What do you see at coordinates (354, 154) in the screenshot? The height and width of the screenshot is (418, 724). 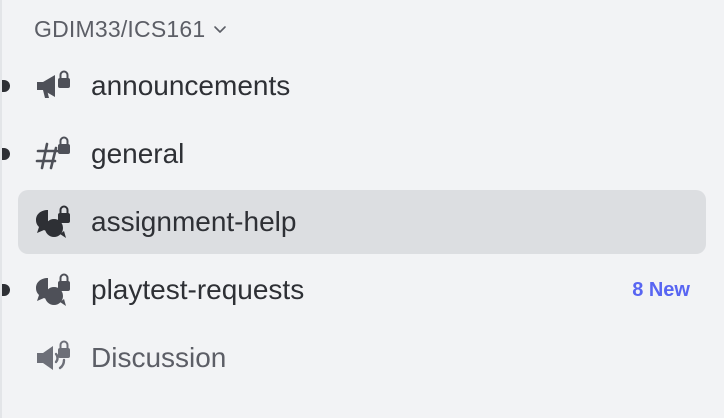 I see `channel-general: general` at bounding box center [354, 154].